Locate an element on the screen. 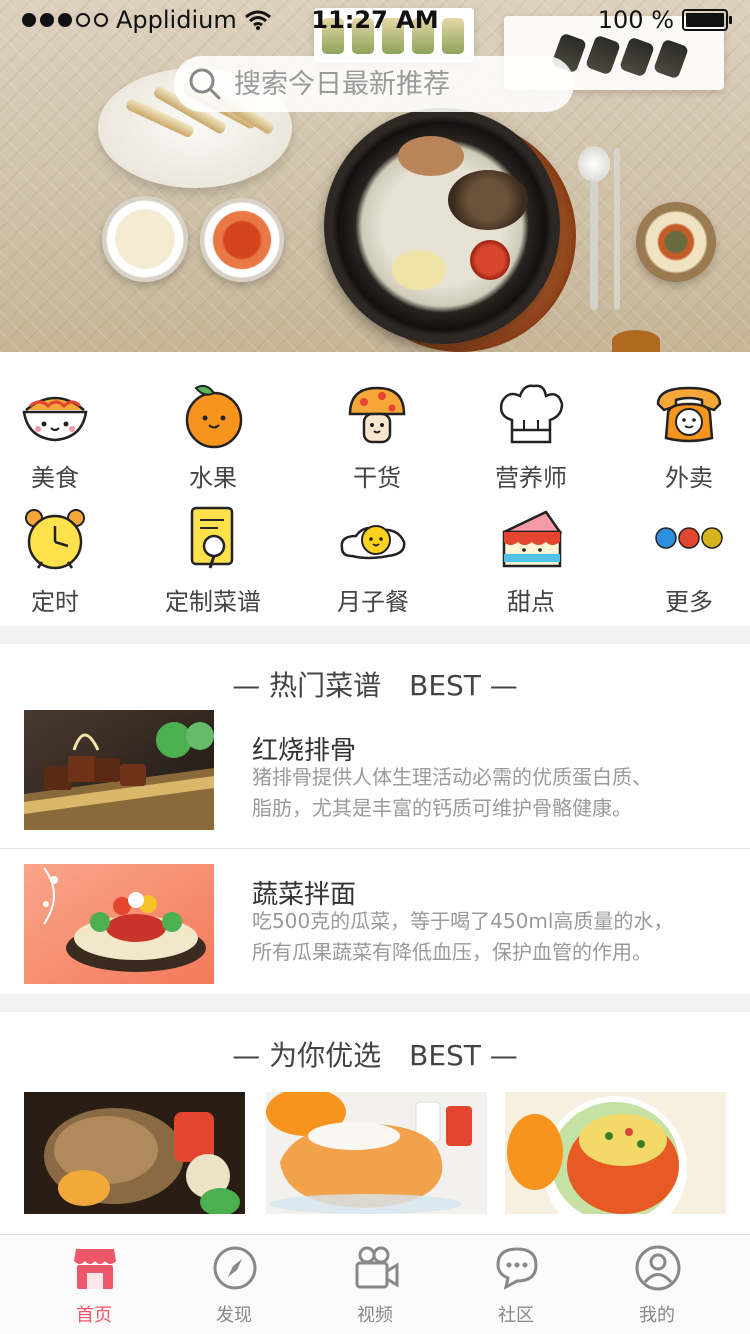  recipe-description: 吃500克的瓜菜，等于喝了450ml高质量的水， is located at coordinates (463, 921).